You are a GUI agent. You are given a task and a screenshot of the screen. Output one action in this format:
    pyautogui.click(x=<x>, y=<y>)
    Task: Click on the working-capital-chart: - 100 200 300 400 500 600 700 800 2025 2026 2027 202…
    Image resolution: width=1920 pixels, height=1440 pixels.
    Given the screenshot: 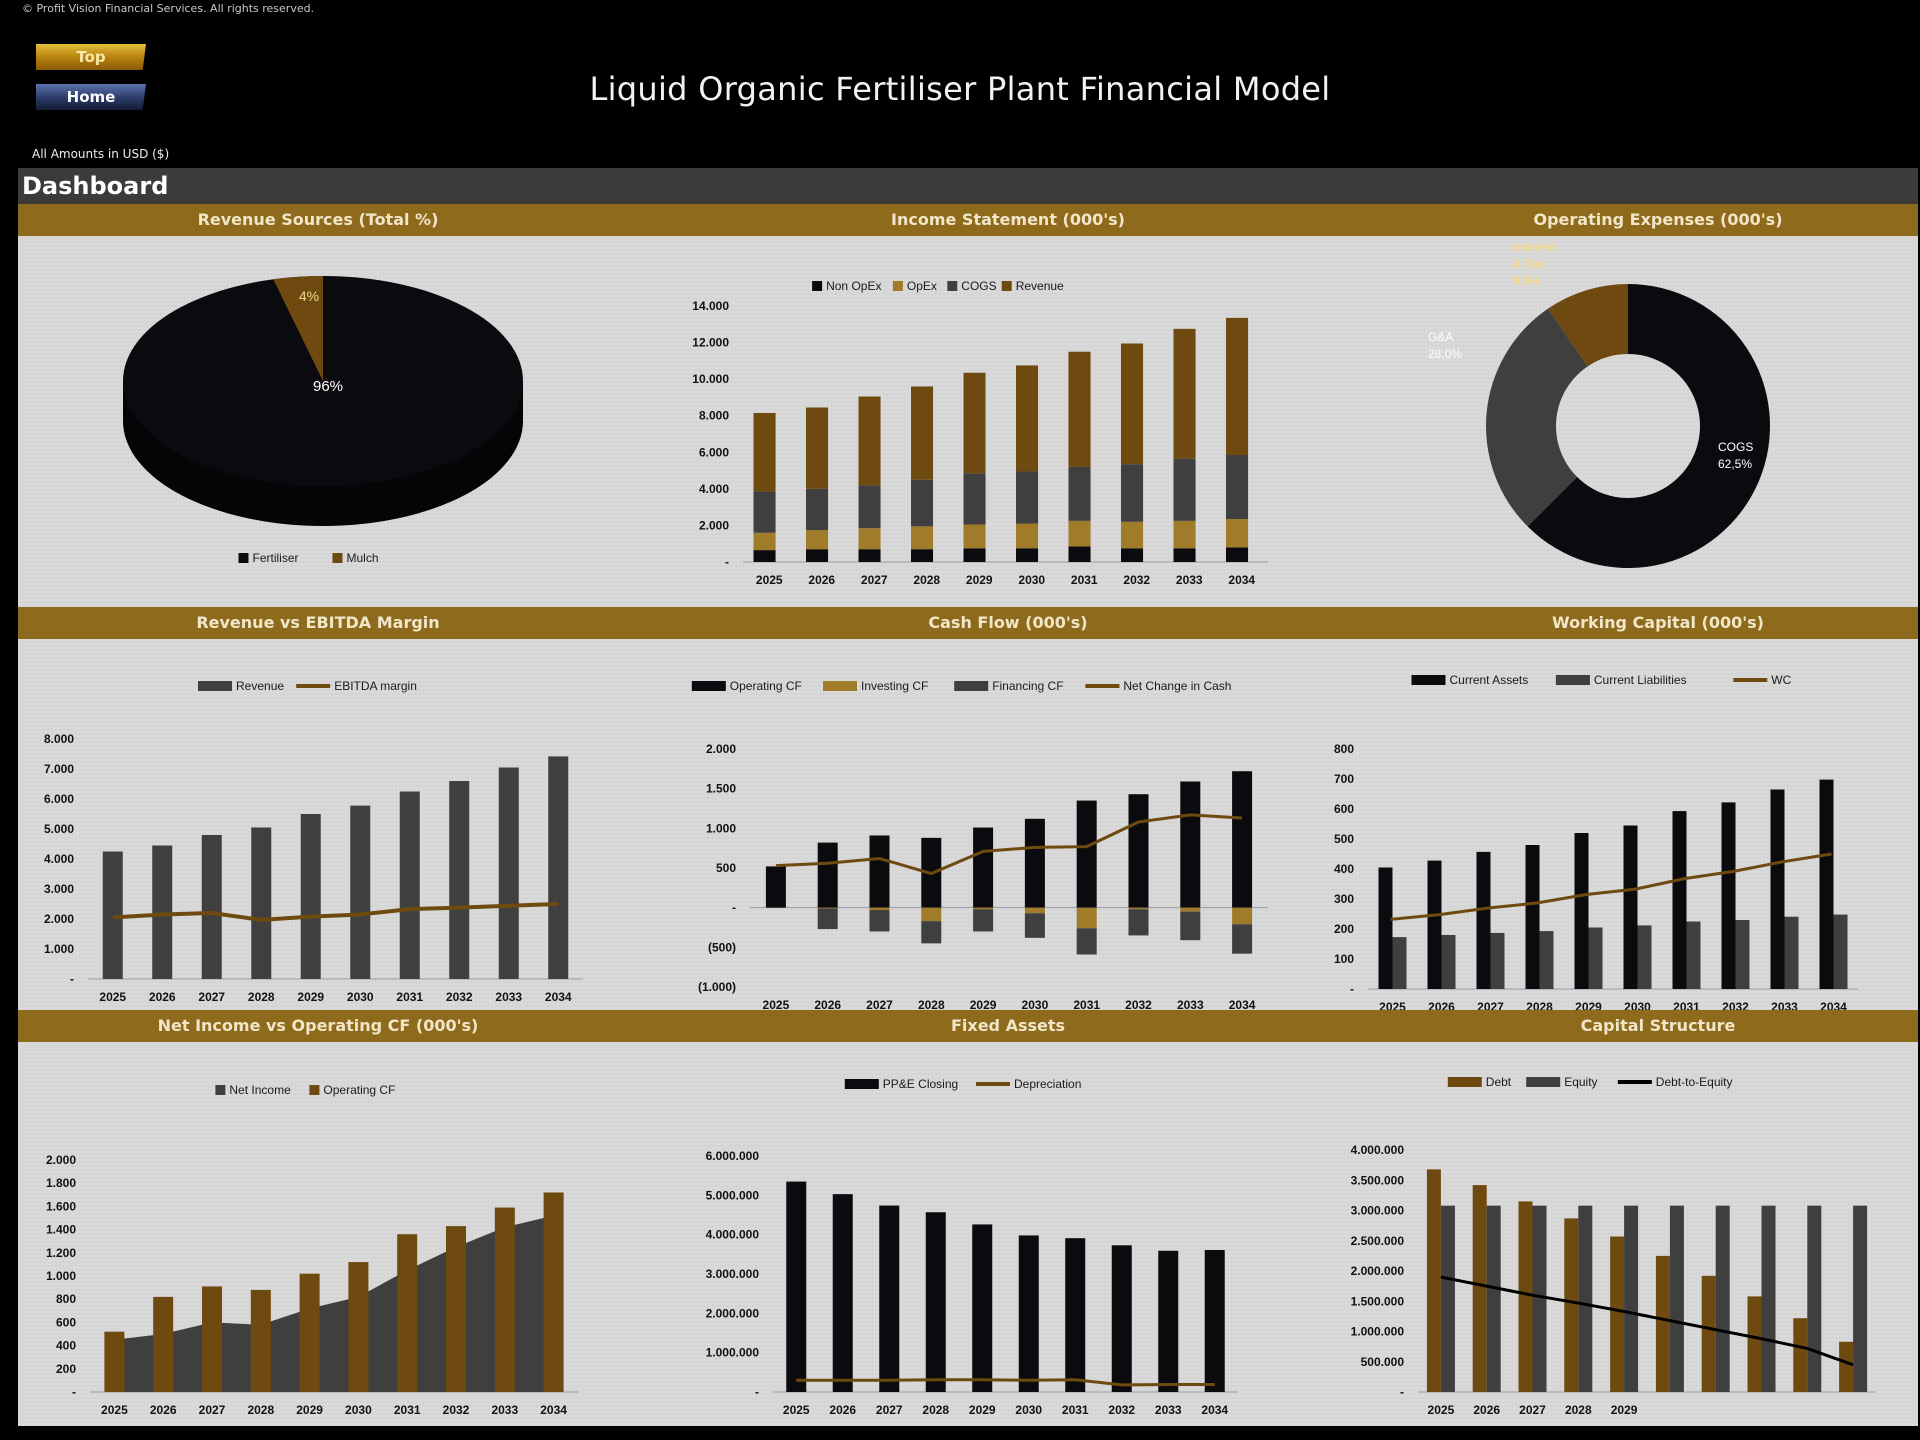 What is the action you would take?
    pyautogui.click(x=1596, y=841)
    